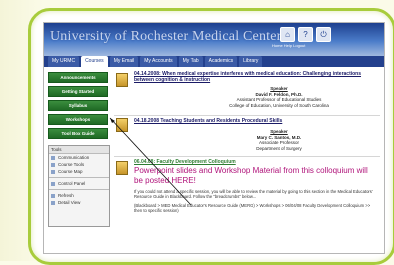  I want to click on tools-header: Tools, so click(79, 150).